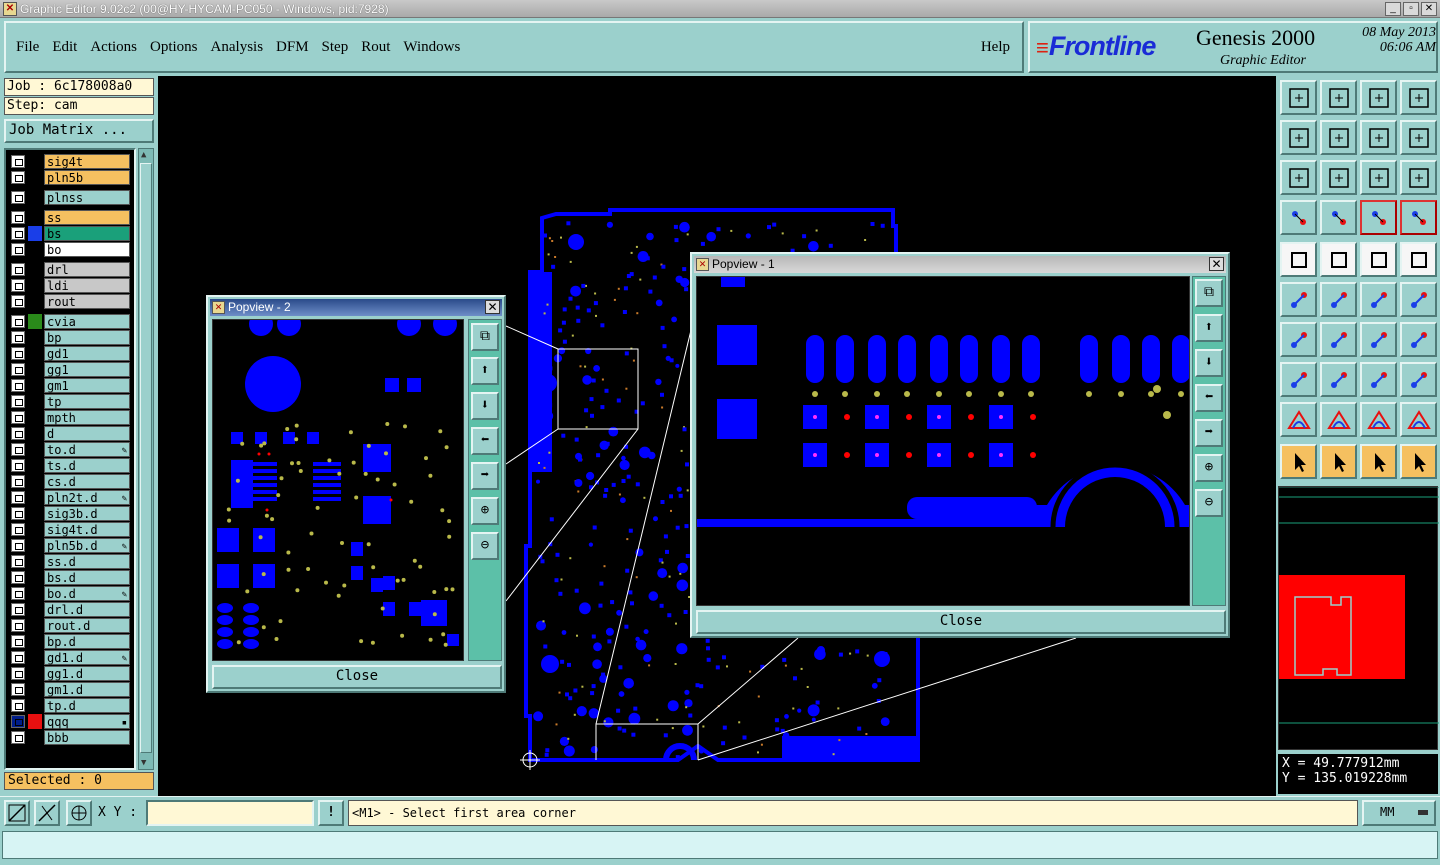 Image resolution: width=1440 pixels, height=865 pixels. What do you see at coordinates (87, 593) in the screenshot?
I see `layer-name: bo.d ✎` at bounding box center [87, 593].